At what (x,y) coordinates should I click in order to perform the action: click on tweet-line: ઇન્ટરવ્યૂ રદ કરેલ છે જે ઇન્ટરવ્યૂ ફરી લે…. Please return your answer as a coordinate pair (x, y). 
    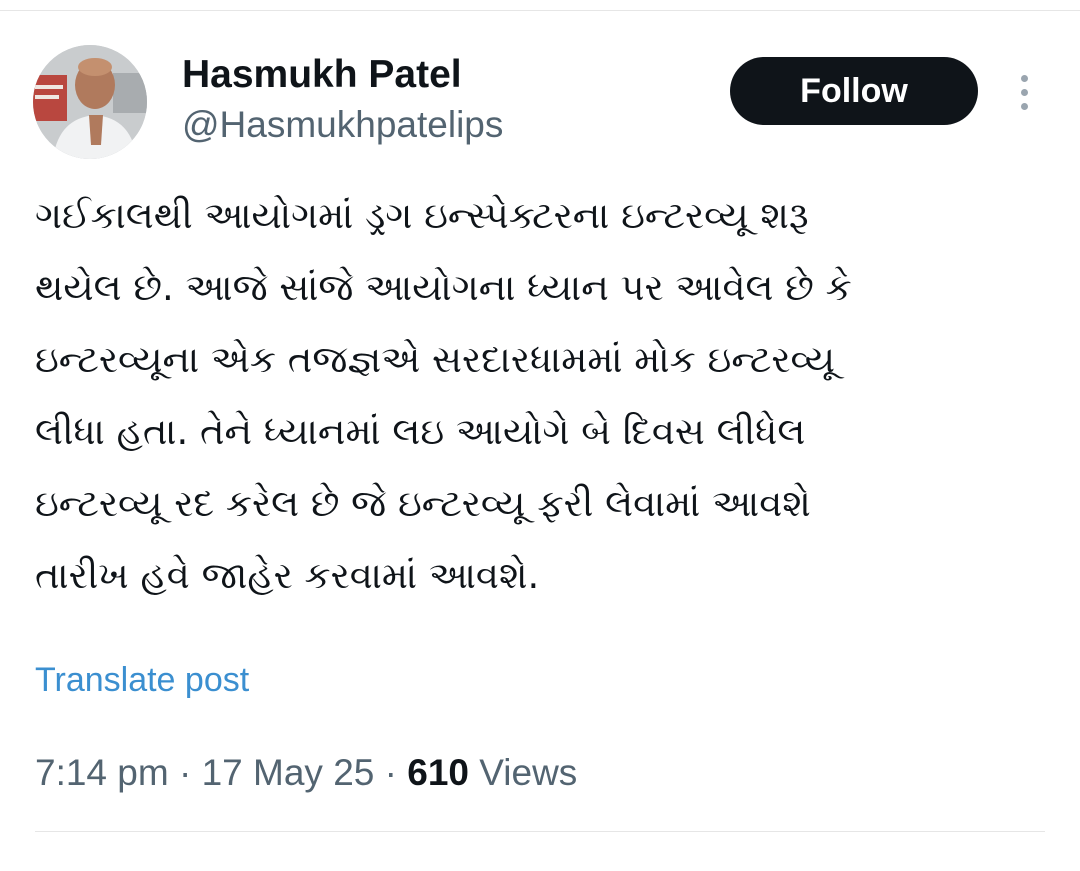
    Looking at the image, I should click on (423, 503).